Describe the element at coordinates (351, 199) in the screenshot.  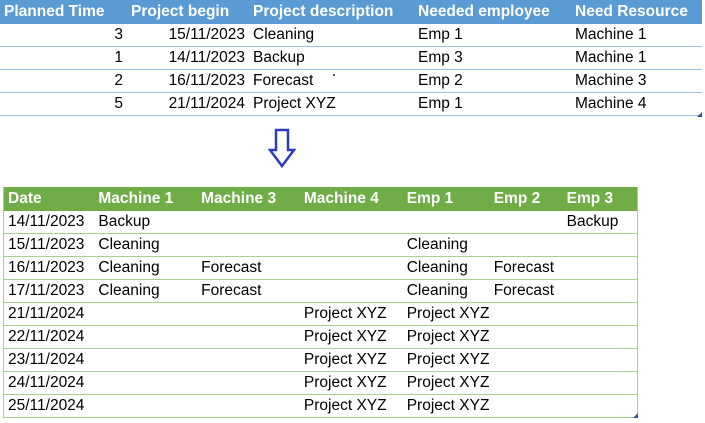
I see `header-machine-4: Machine 4` at that location.